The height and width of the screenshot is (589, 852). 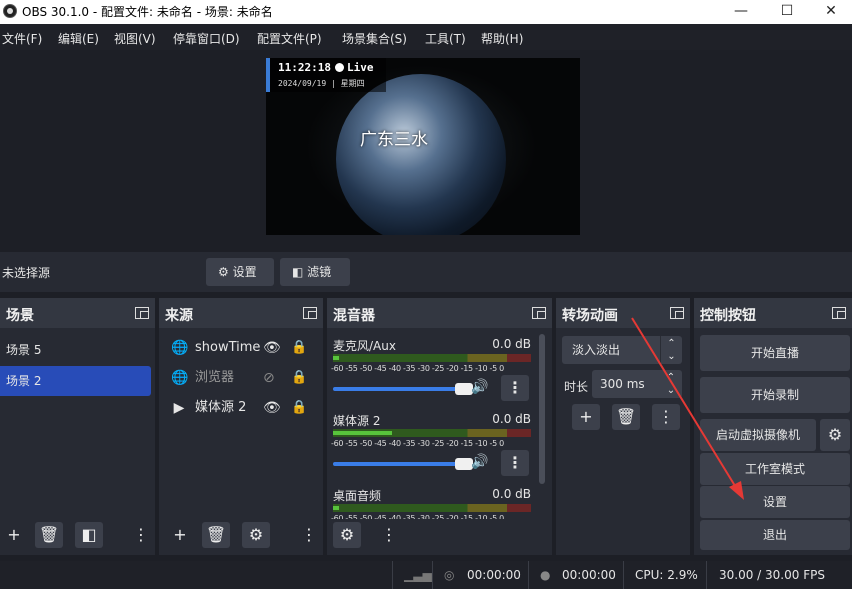 What do you see at coordinates (772, 575) in the screenshot?
I see `fps-counter: 30.00 / 30.00 FPS` at bounding box center [772, 575].